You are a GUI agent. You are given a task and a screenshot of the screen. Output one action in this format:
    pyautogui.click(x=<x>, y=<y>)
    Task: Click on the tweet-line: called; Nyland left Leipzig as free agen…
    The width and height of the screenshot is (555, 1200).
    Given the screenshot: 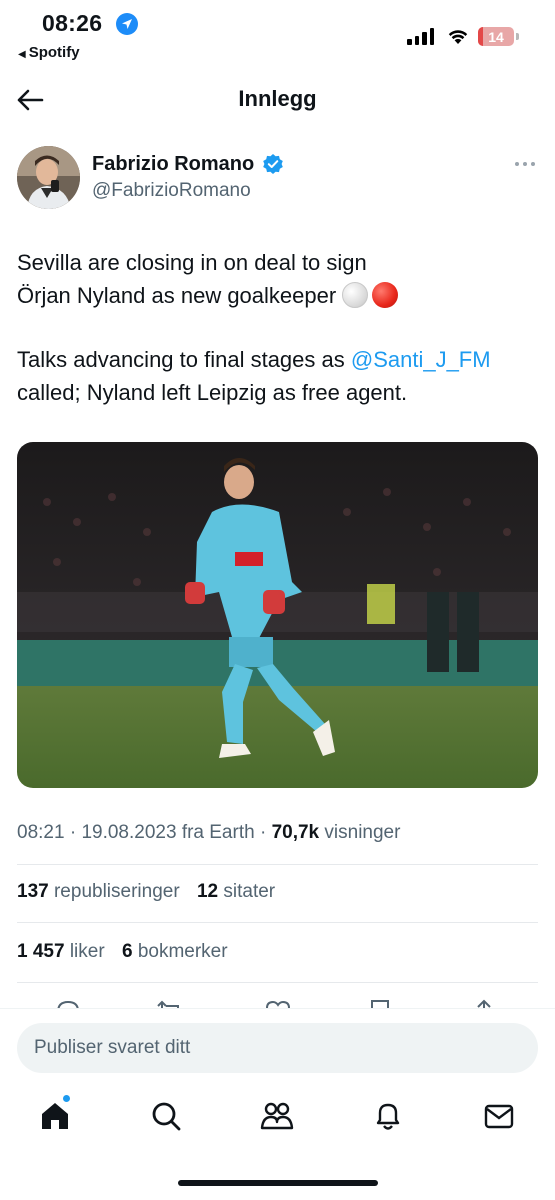 What is the action you would take?
    pyautogui.click(x=212, y=392)
    